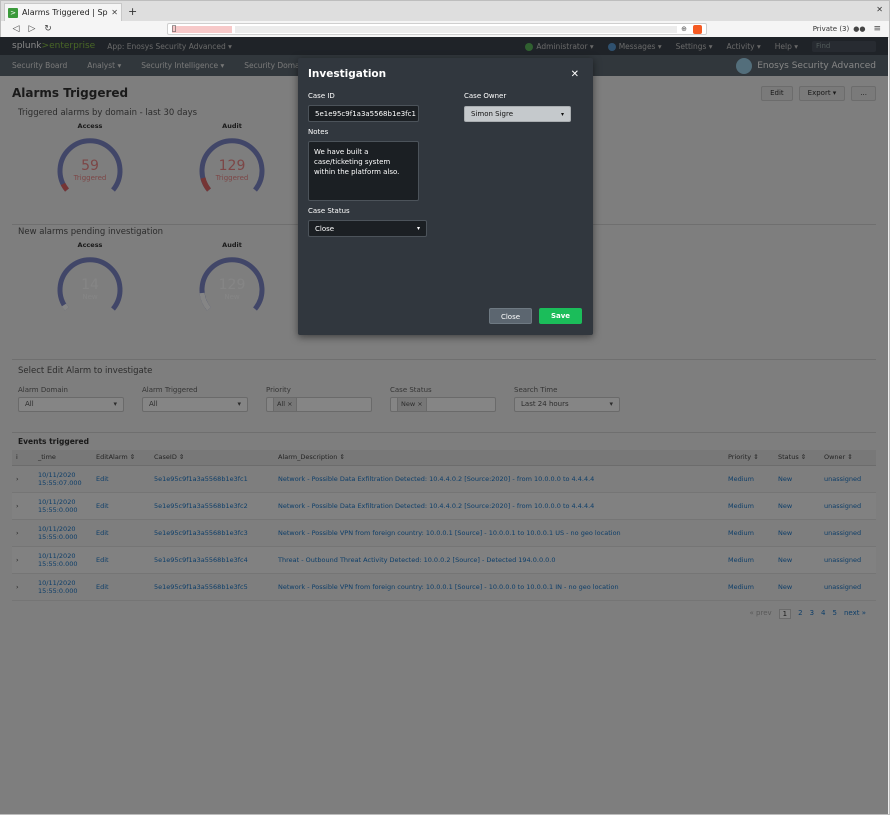  Describe the element at coordinates (560, 316) in the screenshot. I see `save-button: Save` at that location.